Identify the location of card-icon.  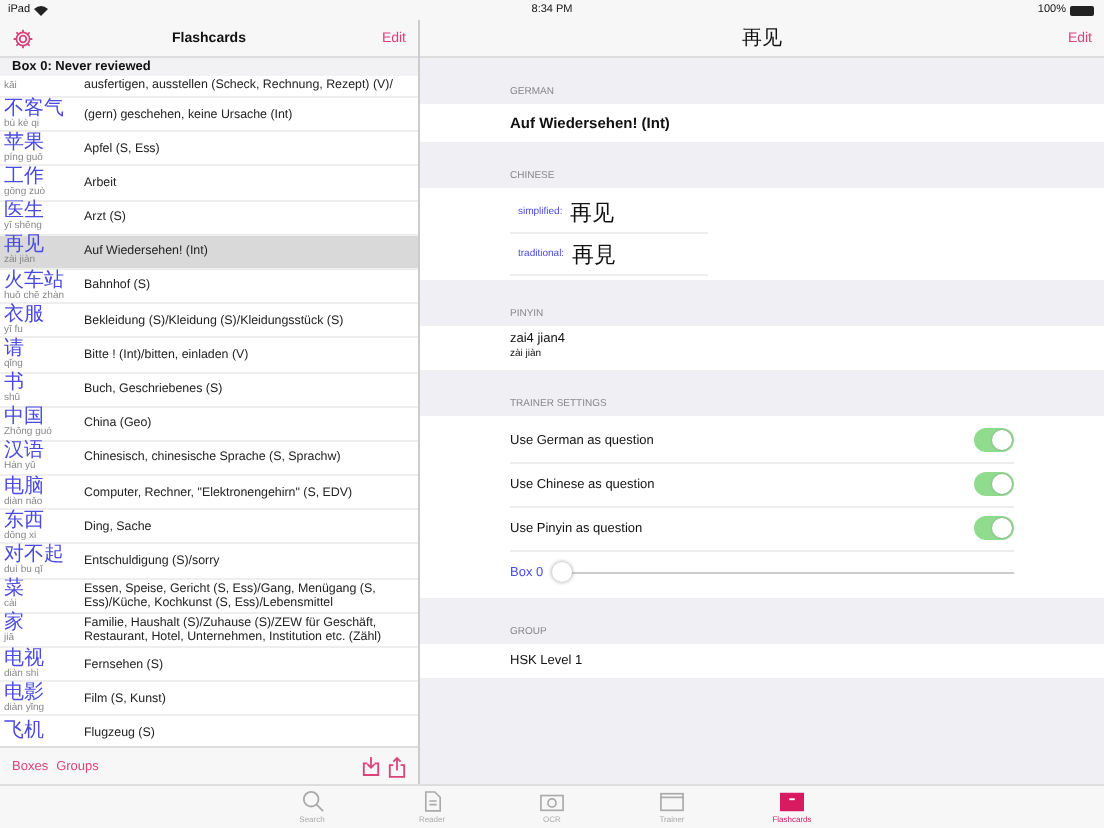
(672, 801).